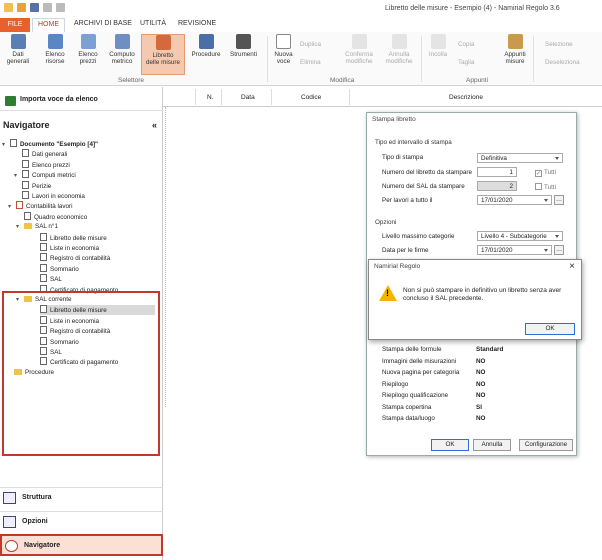  I want to click on copia-button: Copia, so click(466, 44).